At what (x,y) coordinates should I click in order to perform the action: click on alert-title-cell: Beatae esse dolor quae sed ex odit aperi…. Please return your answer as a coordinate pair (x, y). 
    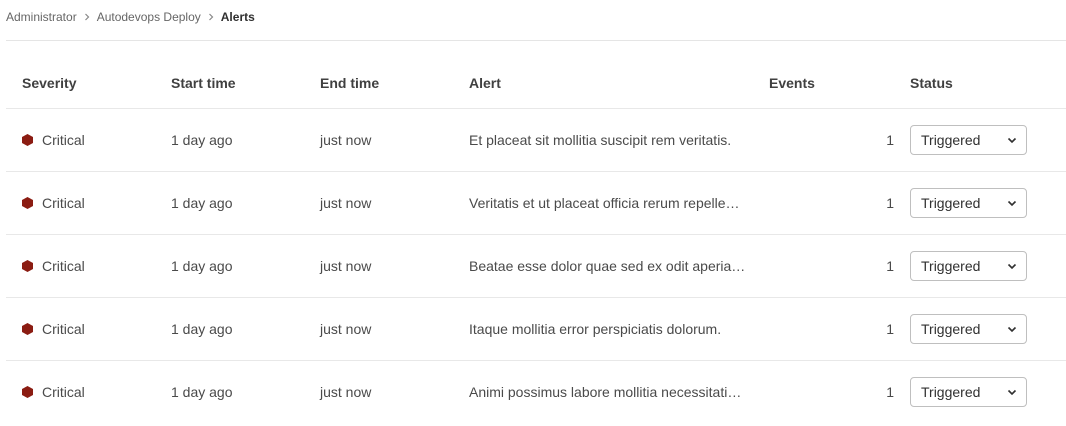
    Looking at the image, I should click on (603, 266).